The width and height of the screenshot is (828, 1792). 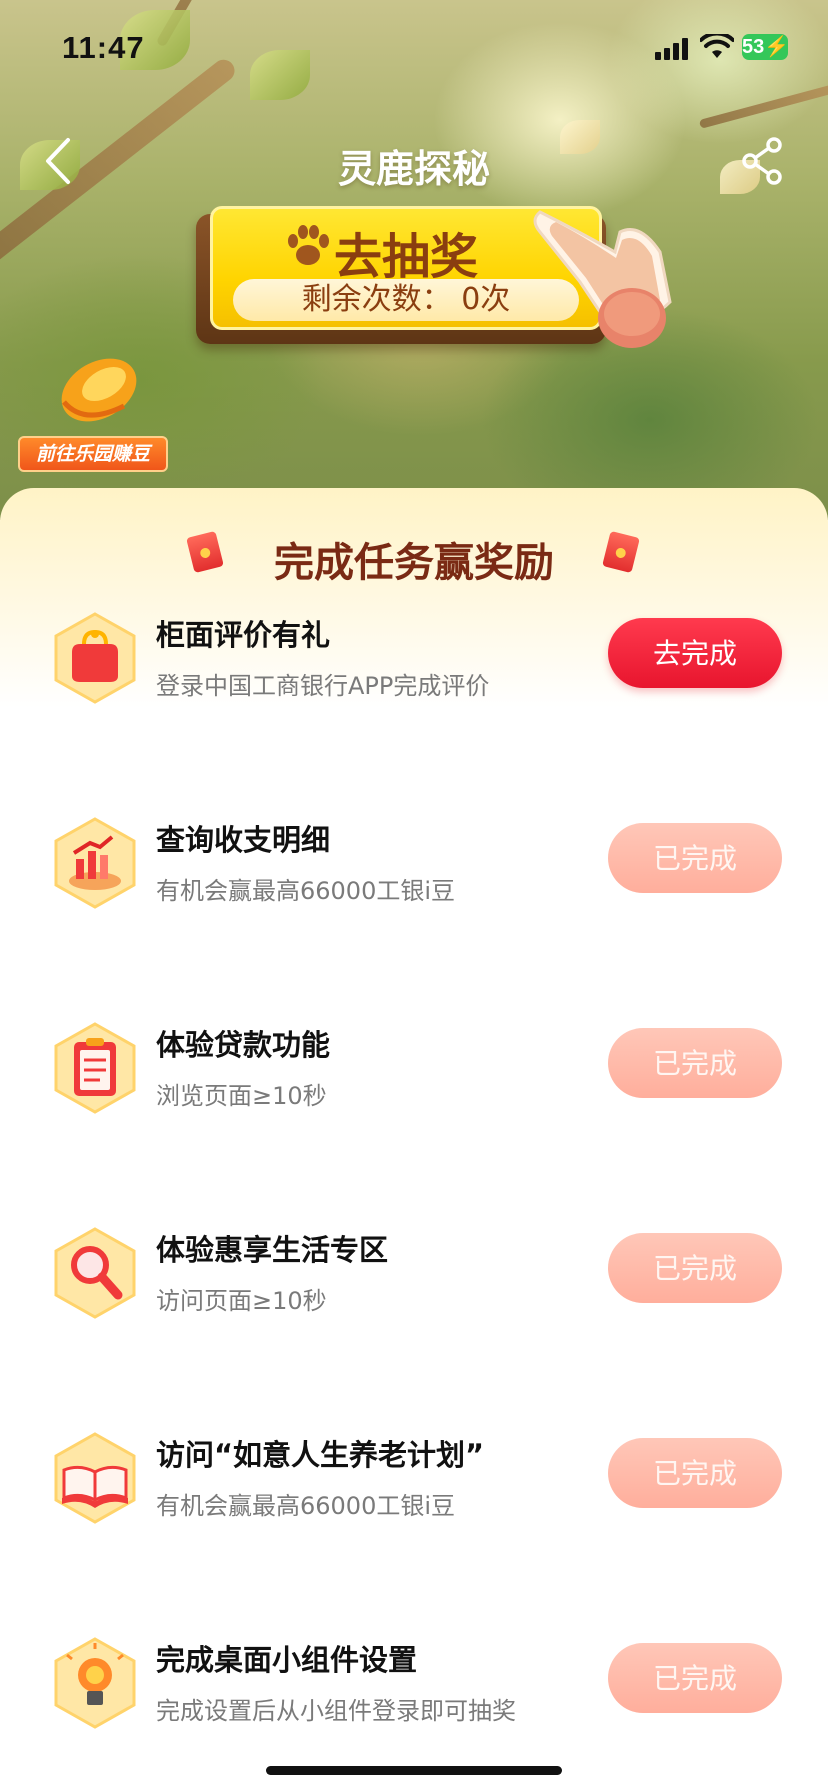 What do you see at coordinates (241, 1301) in the screenshot?
I see `task-subtitle: 访问页面≥10秒` at bounding box center [241, 1301].